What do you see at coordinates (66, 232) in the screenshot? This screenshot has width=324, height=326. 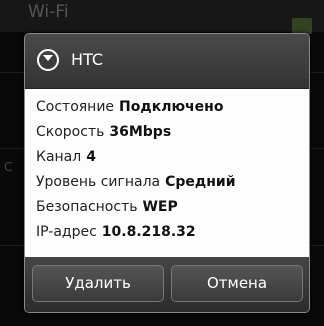 I see `info-label: IP-адрес` at bounding box center [66, 232].